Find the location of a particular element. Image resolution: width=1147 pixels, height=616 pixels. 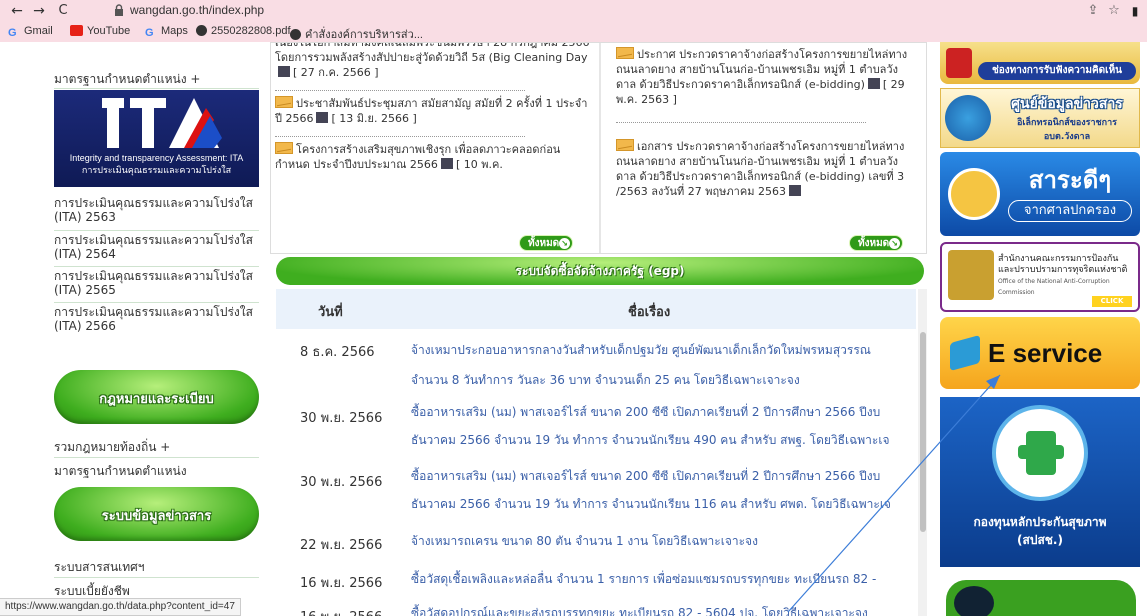

back-icon: ← is located at coordinates (17, 11).